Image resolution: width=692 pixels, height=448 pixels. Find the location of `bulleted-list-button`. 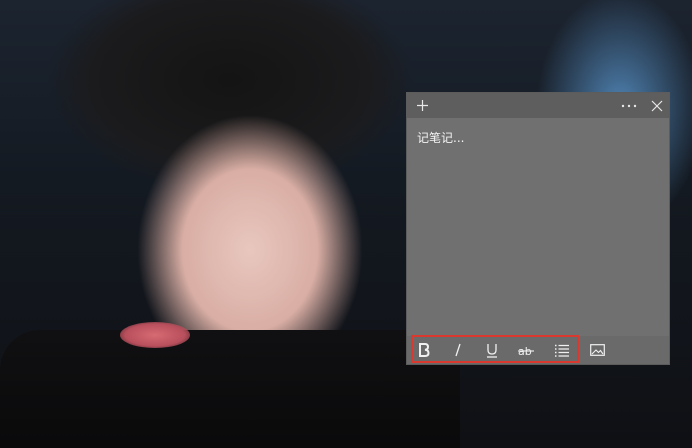

bulleted-list-button is located at coordinates (562, 350).